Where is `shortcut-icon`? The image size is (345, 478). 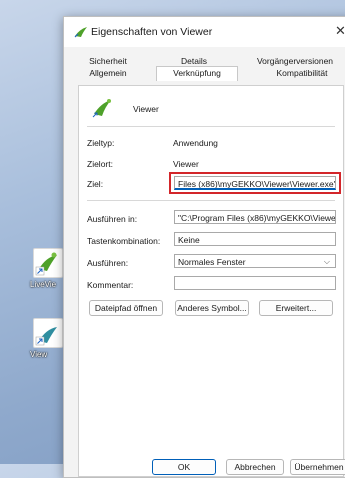
shortcut-icon is located at coordinates (102, 108).